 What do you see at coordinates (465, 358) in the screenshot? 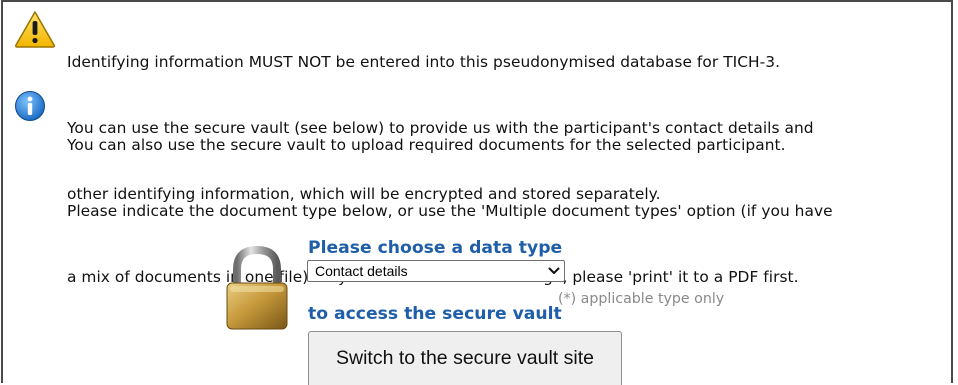
I see `switch-to-vault-button: Switch to the secure vault site` at bounding box center [465, 358].